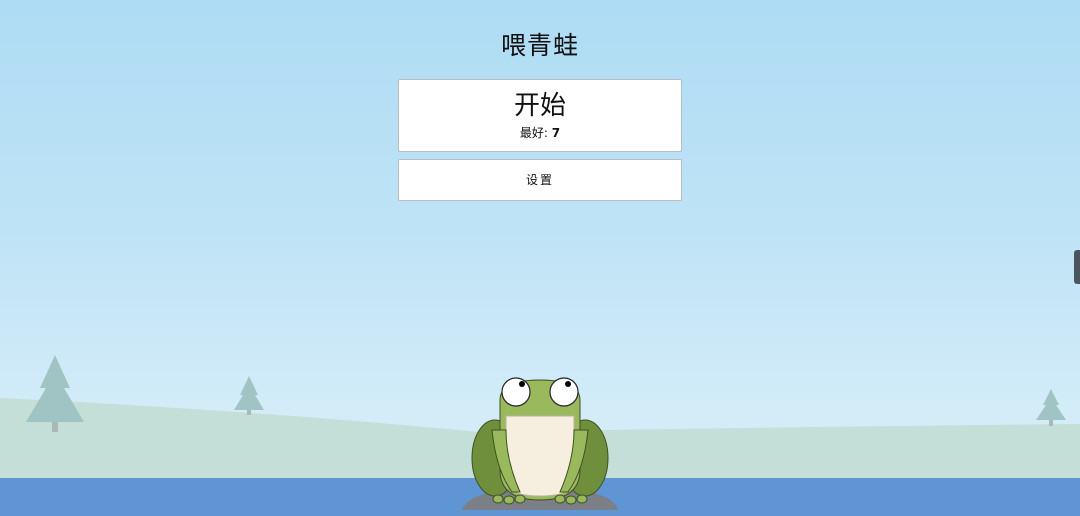 This screenshot has width=1080, height=516. Describe the element at coordinates (539, 106) in the screenshot. I see `start-button-label: 开始` at that location.